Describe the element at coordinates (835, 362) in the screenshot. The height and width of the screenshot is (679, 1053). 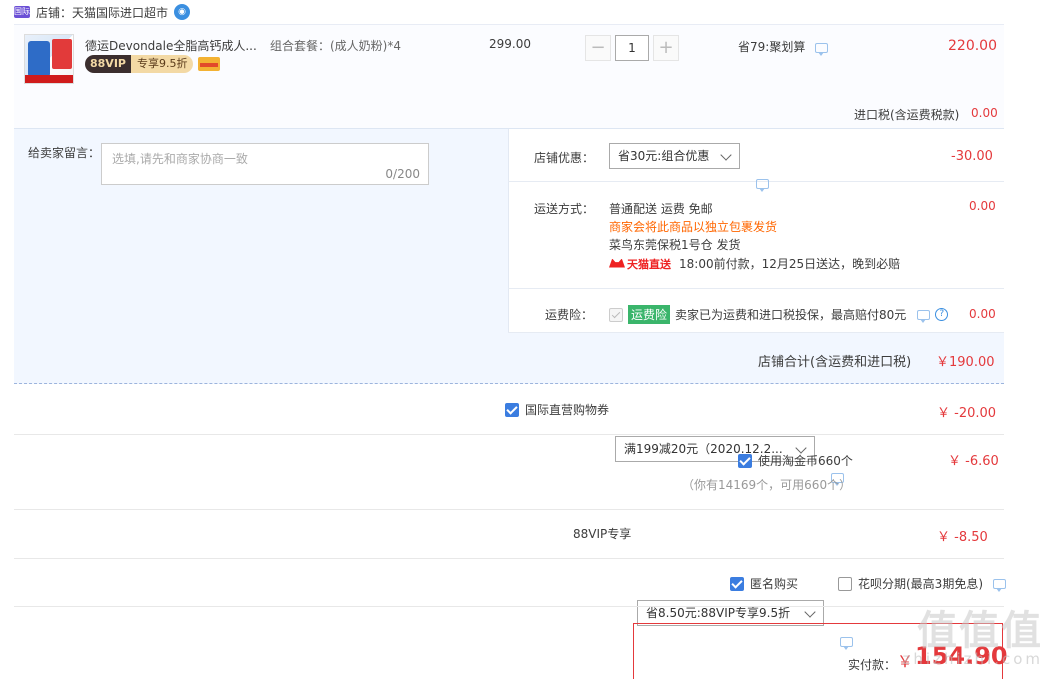
I see `store-total-label: 店铺合计(含运费和进口税)` at that location.